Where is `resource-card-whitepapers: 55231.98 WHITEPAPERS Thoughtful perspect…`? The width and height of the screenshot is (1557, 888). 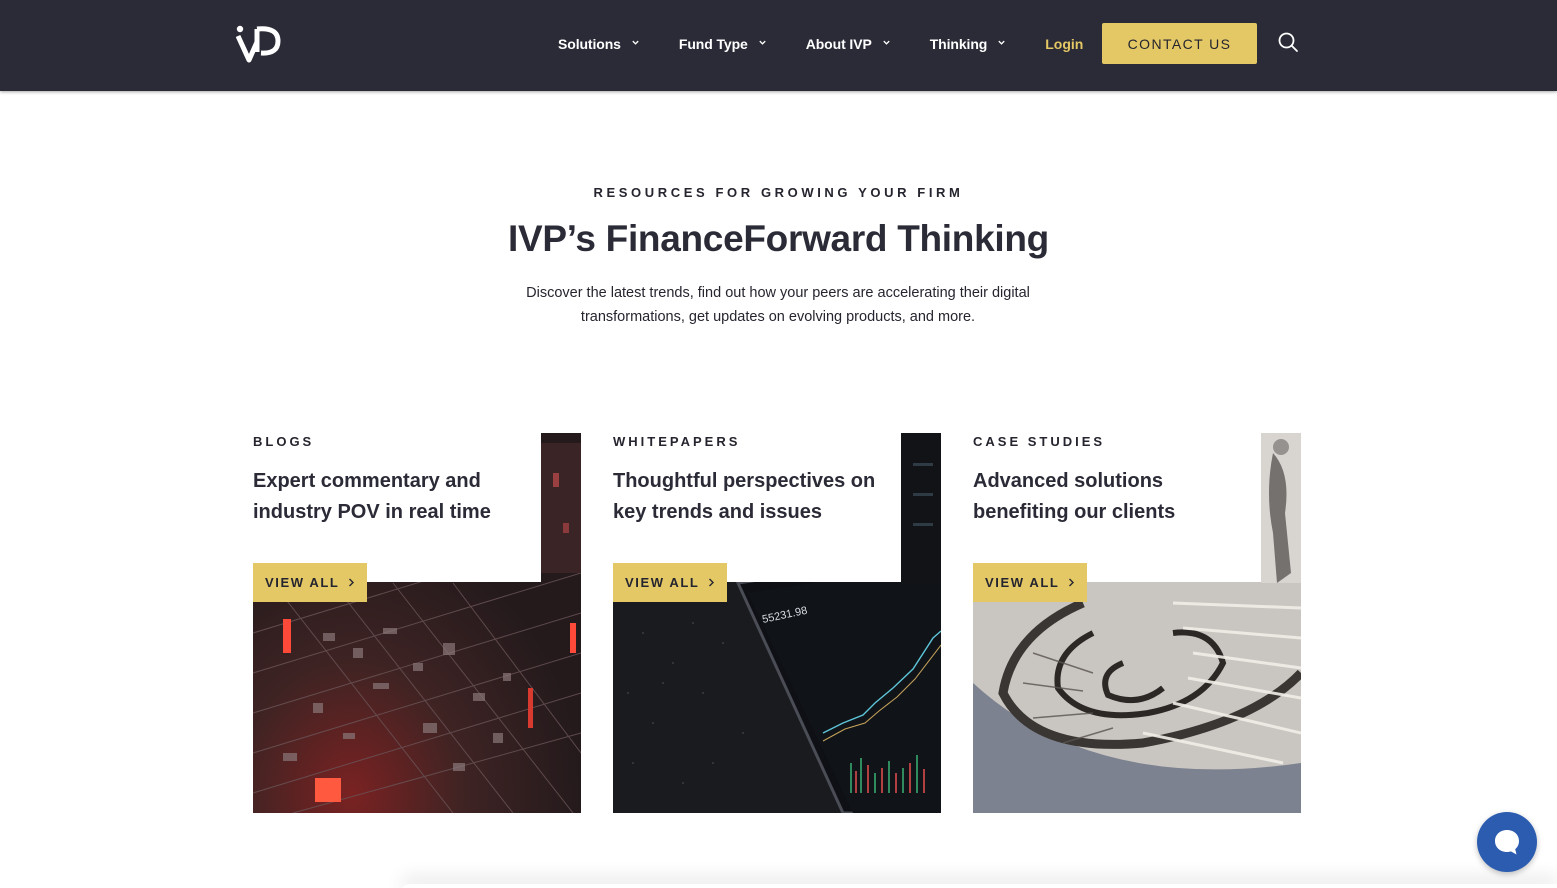
resource-card-whitepapers: 55231.98 WHITEPAPERS Thoughtful perspect… is located at coordinates (777, 623).